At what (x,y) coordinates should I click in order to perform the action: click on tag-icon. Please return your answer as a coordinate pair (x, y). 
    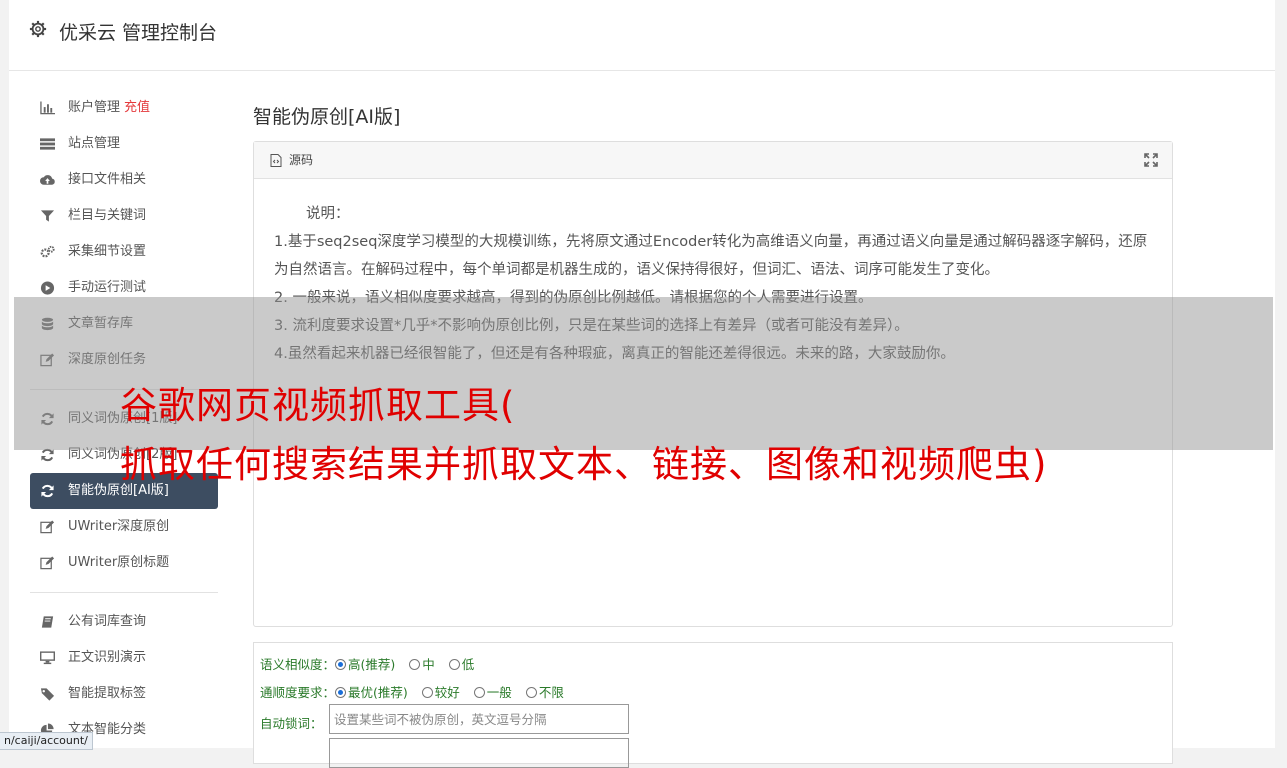
    Looking at the image, I should click on (47, 694).